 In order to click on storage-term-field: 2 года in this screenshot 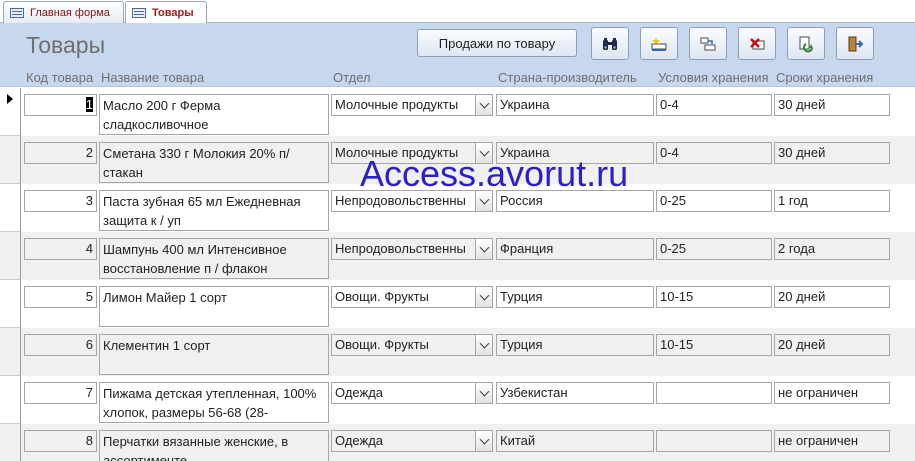, I will do `click(832, 249)`.